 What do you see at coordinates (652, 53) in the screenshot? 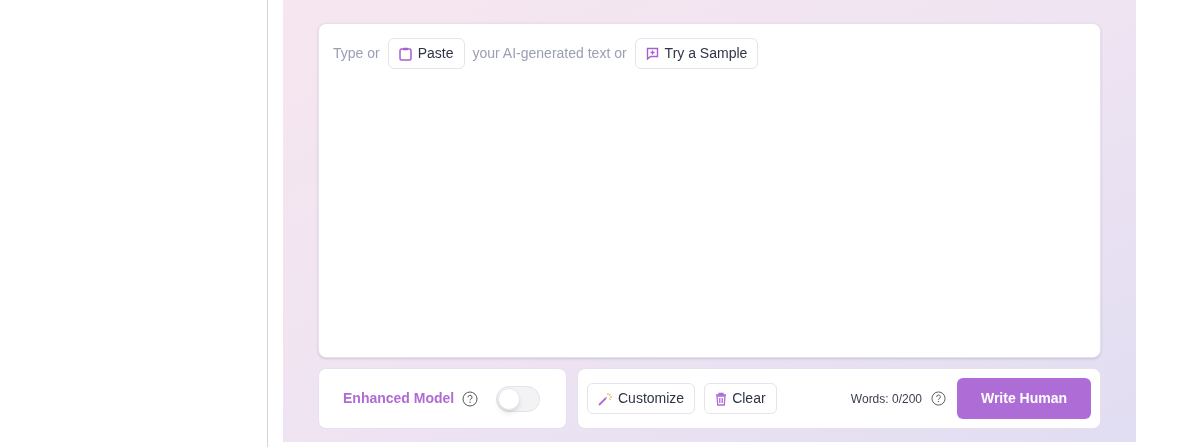
I see `add-message-icon` at bounding box center [652, 53].